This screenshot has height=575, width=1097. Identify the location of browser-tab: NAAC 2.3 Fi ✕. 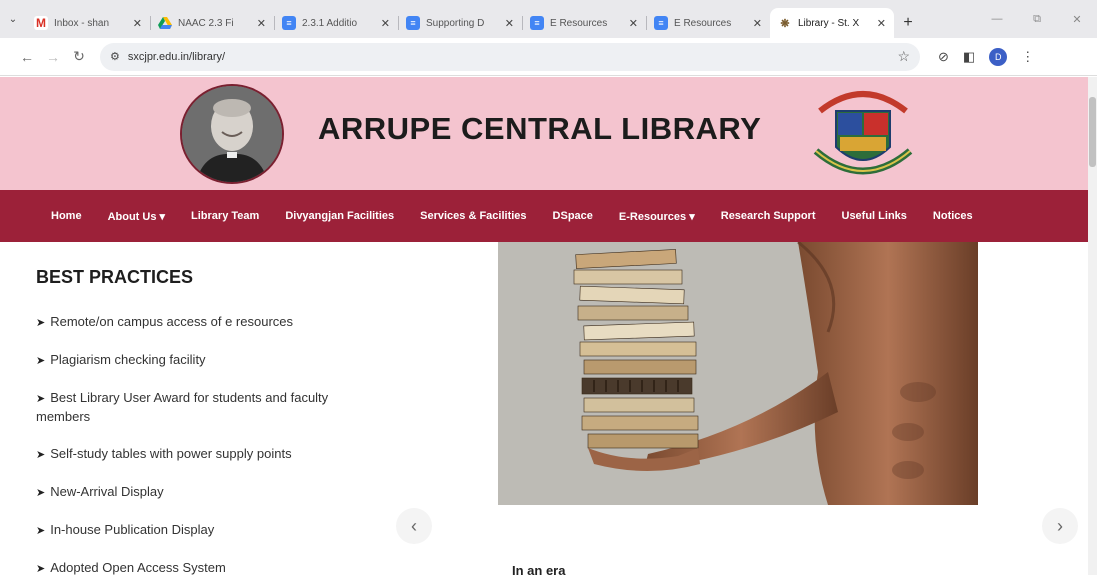
(212, 23).